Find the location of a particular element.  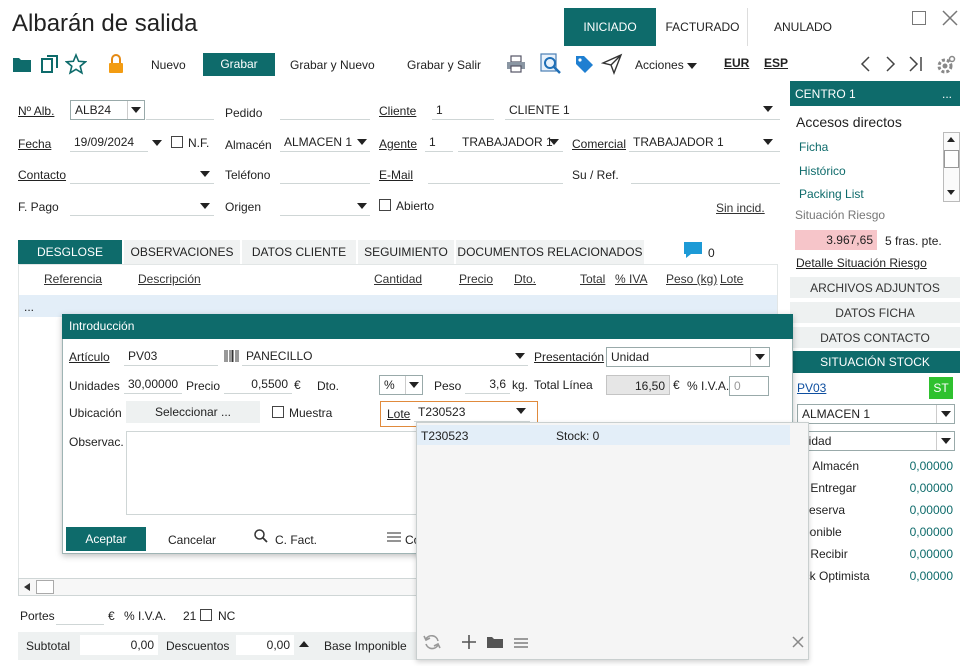

portes-field is located at coordinates (80, 615).